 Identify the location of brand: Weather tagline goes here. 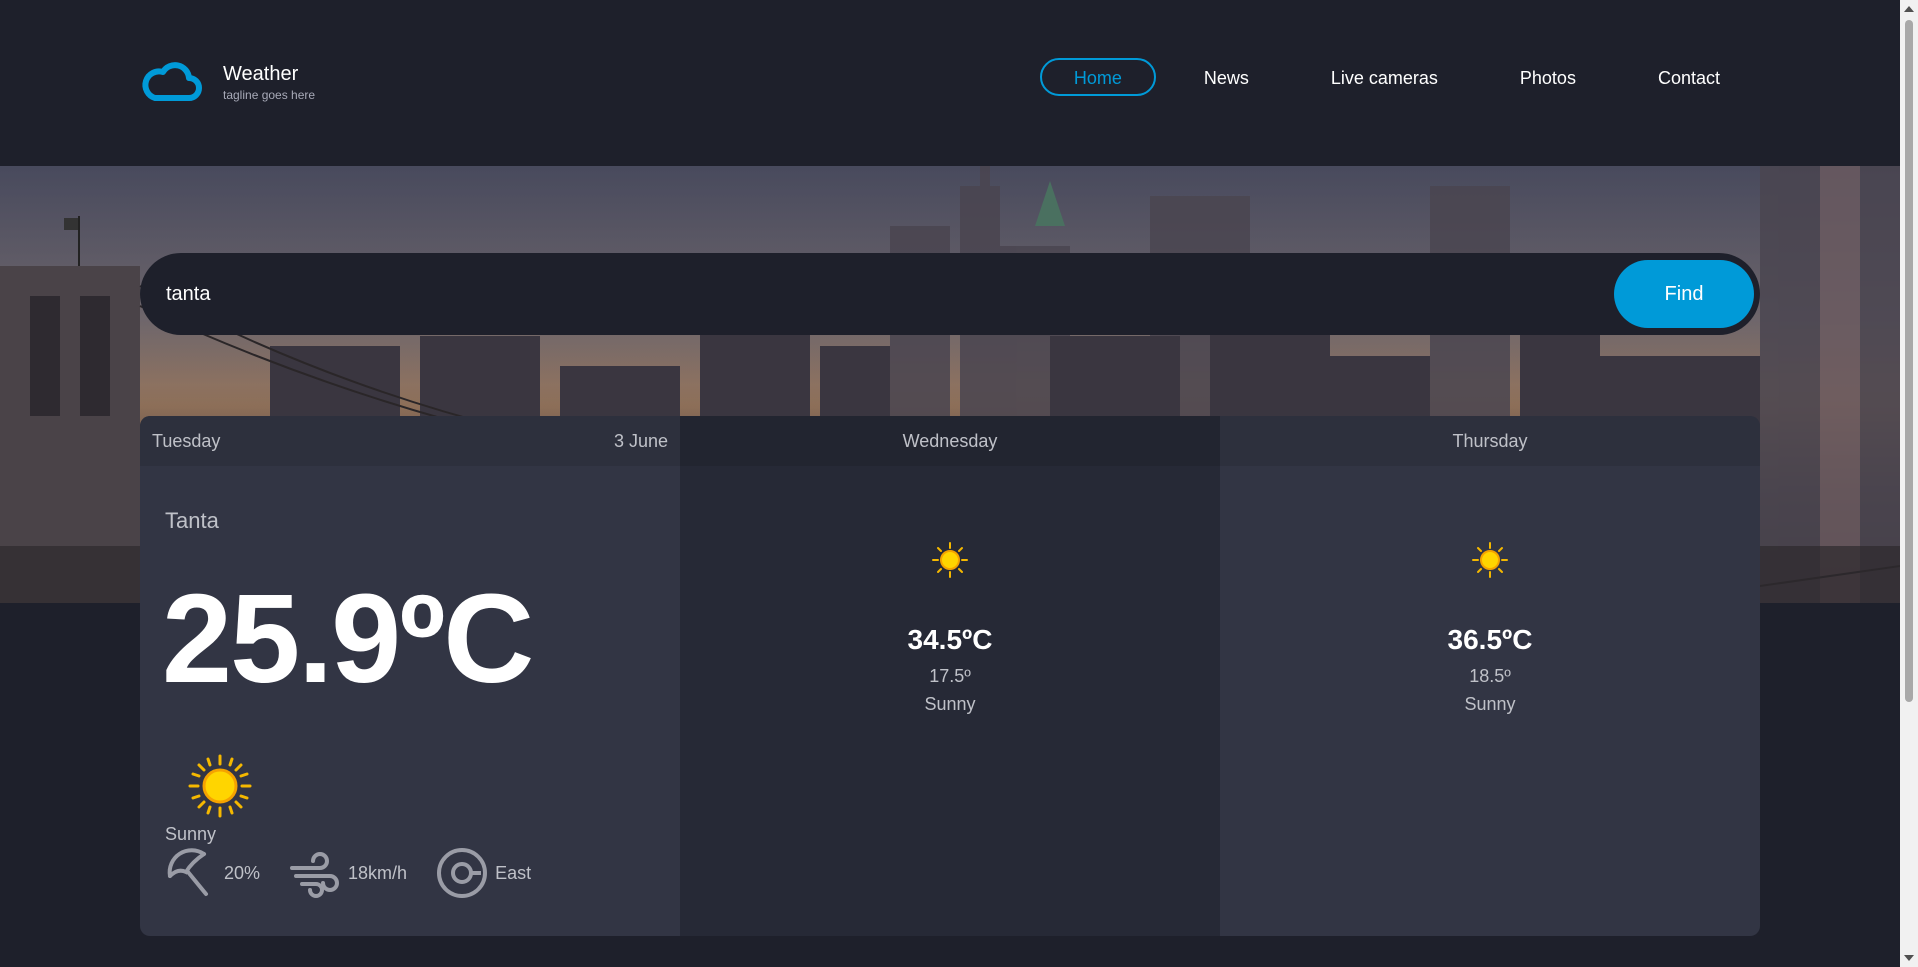
(227, 82).